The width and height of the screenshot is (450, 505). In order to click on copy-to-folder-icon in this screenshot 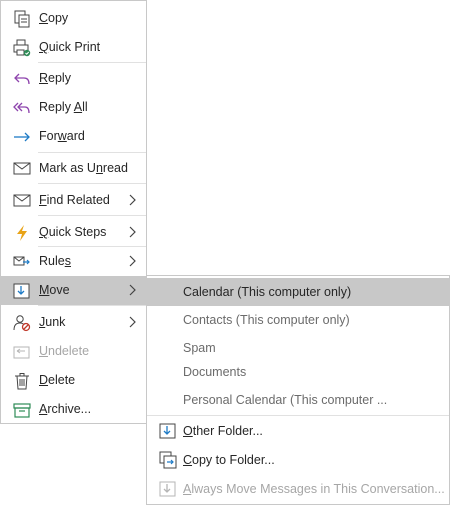, I will do `click(168, 460)`.